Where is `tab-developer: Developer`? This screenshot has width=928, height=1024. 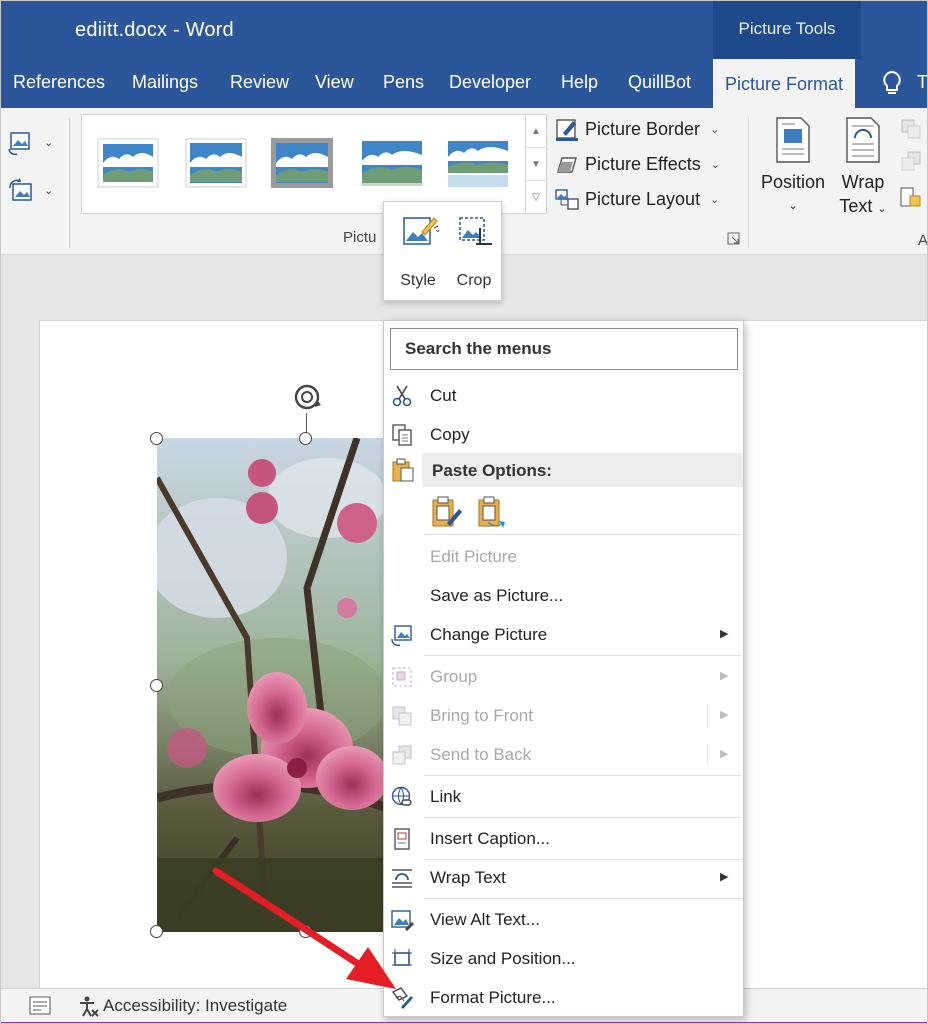 tab-developer: Developer is located at coordinates (490, 82).